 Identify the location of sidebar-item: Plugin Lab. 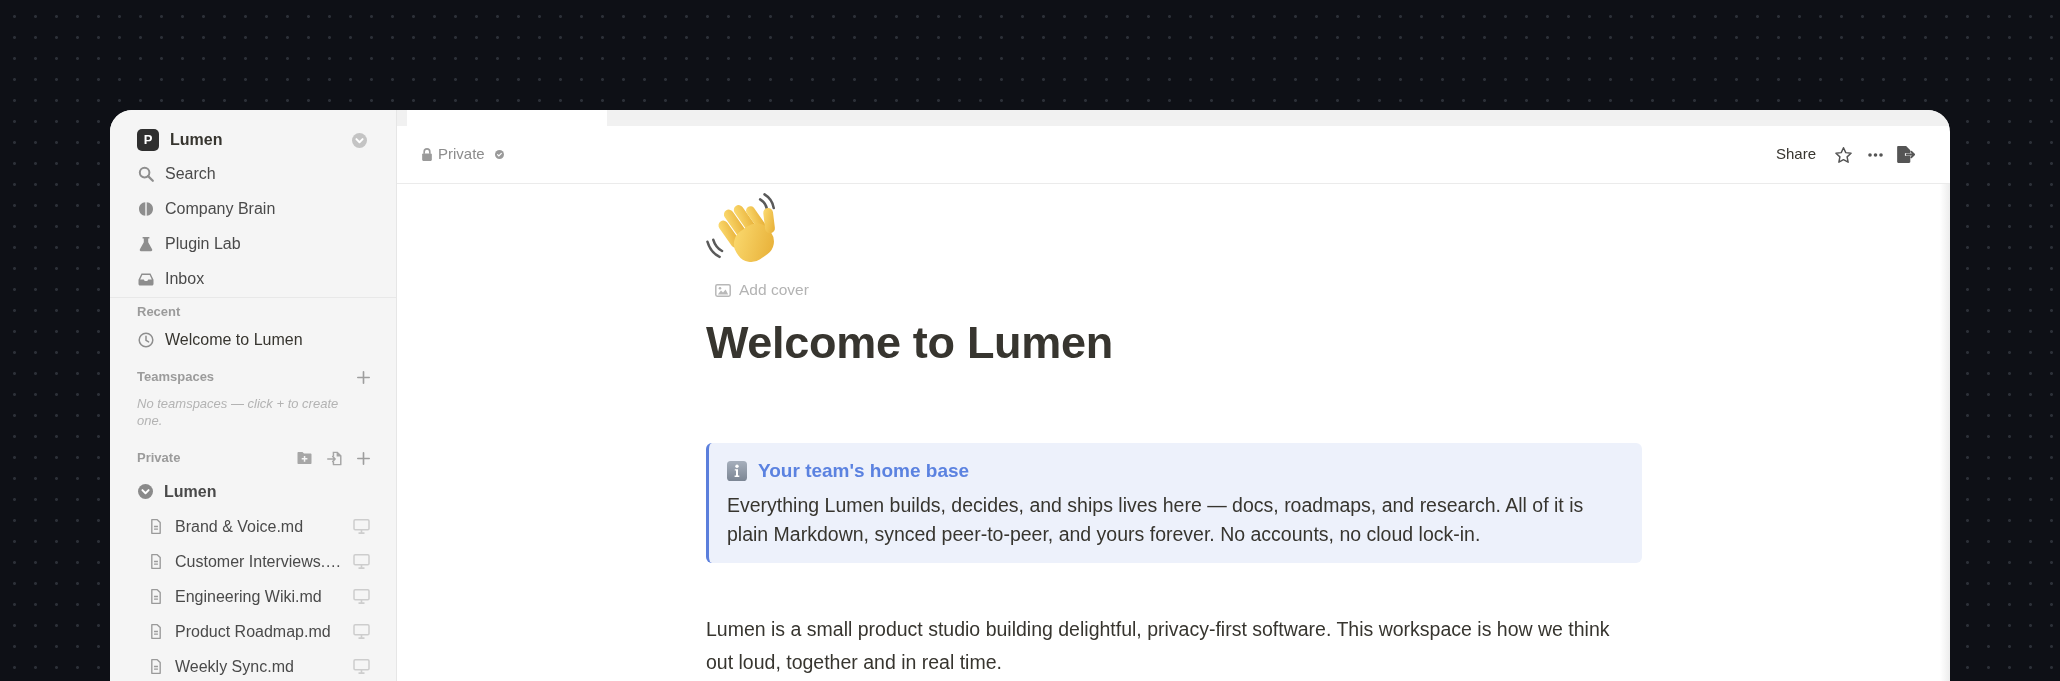
(189, 243).